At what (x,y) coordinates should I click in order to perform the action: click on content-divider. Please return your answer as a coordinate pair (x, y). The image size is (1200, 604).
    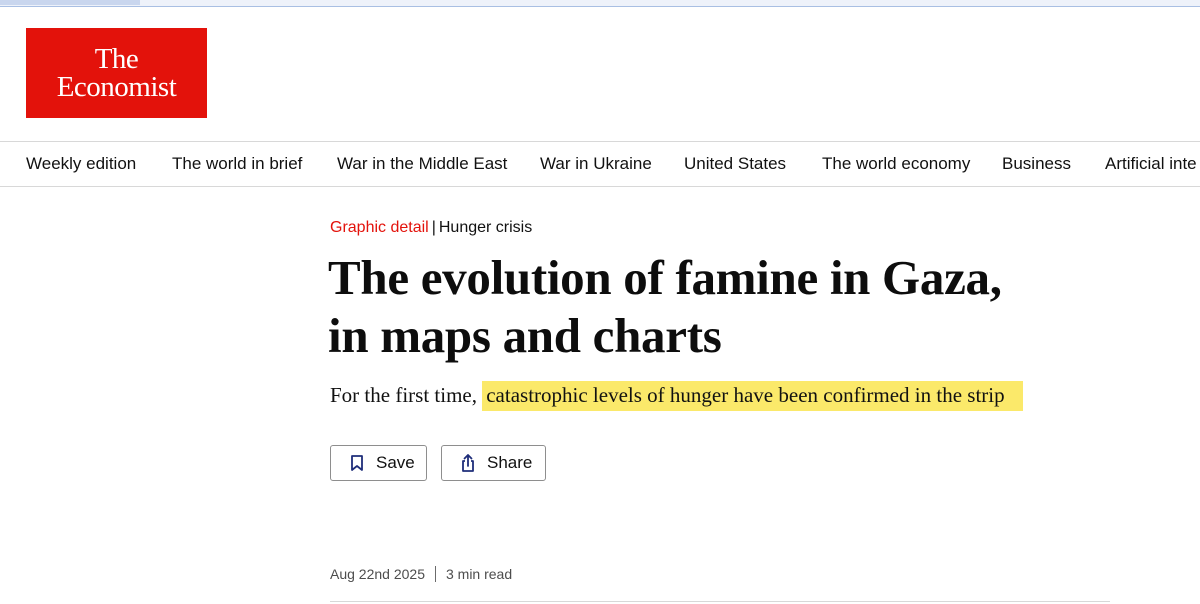
    Looking at the image, I should click on (720, 601).